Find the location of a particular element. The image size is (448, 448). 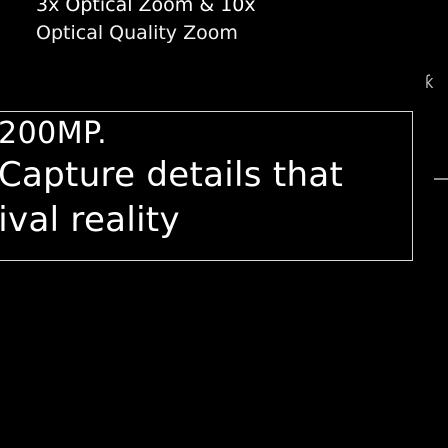

zoom-caption-line-2: Optical Quality Zoom is located at coordinates (137, 33).